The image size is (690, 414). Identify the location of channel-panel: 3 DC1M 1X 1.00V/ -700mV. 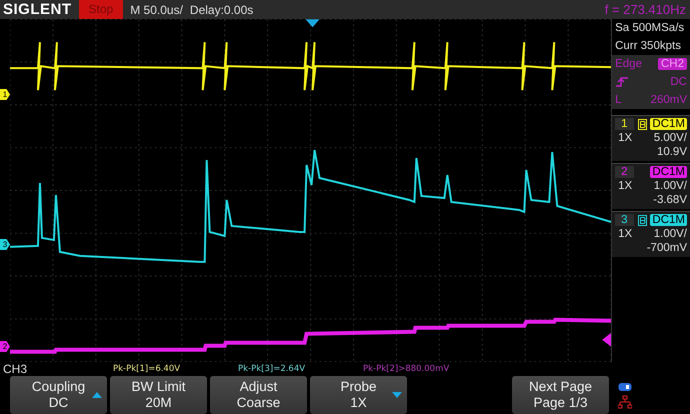
(651, 234).